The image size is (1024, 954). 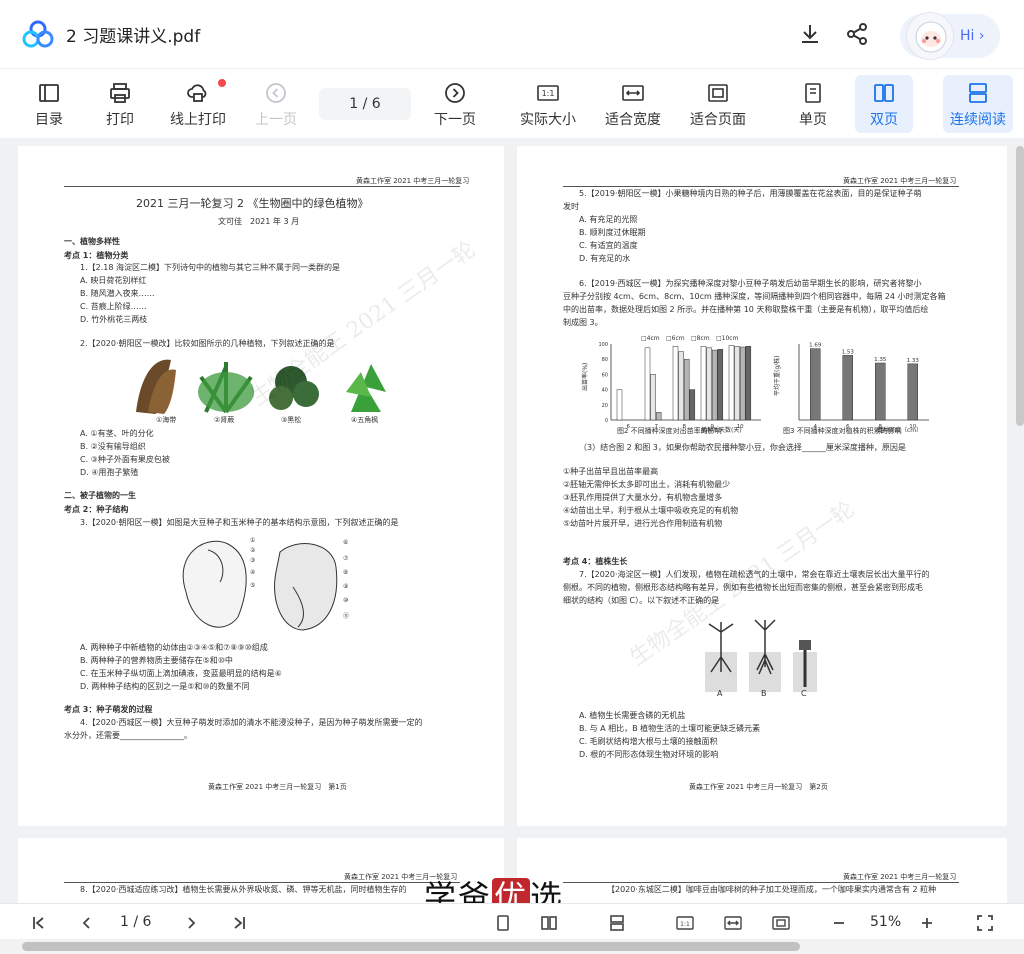 I want to click on plant-label: ④五角枫, so click(x=364, y=419).